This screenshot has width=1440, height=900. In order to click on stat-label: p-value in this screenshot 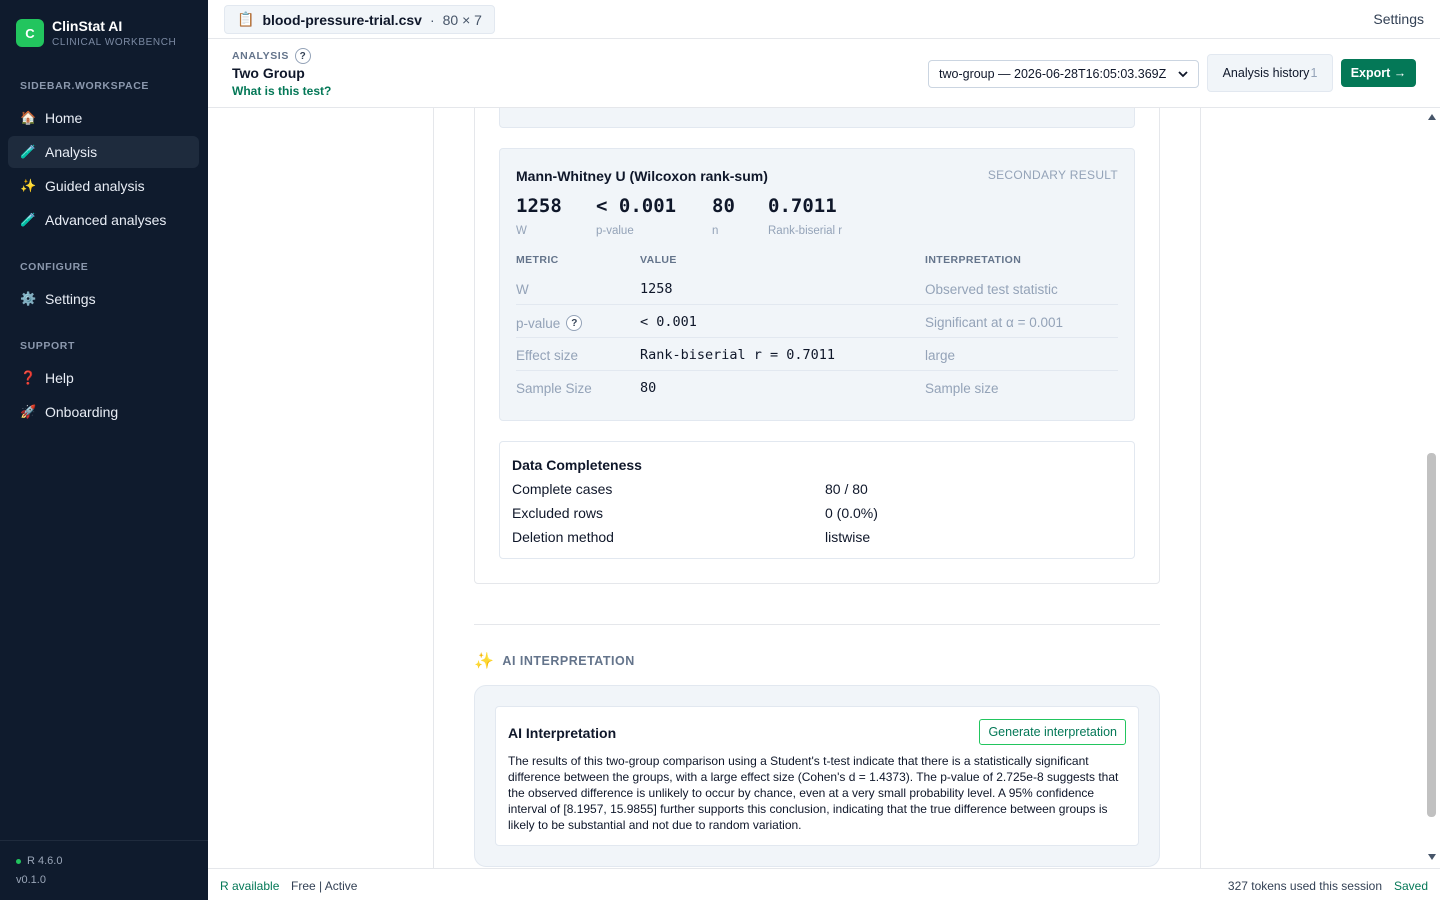, I will do `click(615, 231)`.